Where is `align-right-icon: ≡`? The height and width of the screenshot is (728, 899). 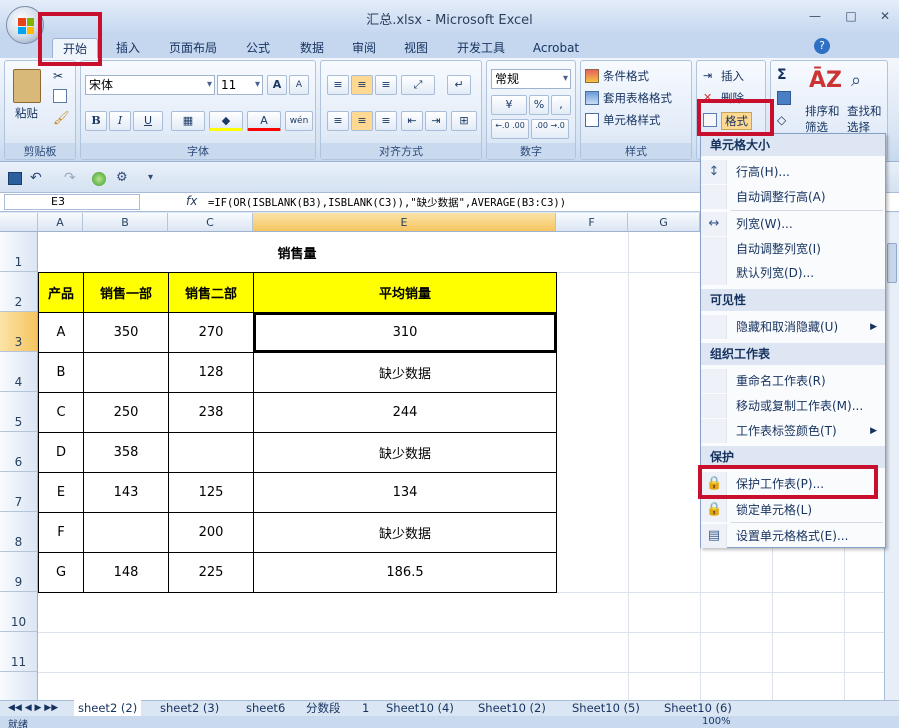 align-right-icon: ≡ is located at coordinates (386, 121).